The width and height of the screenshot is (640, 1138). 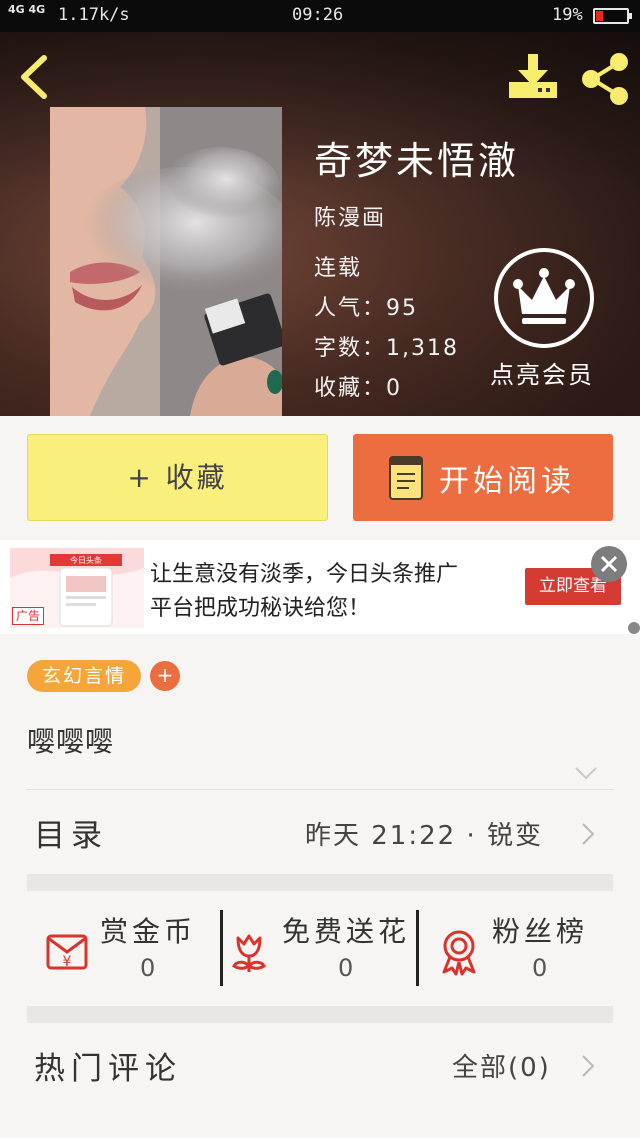 I want to click on favorites-label: 收藏：, so click(x=350, y=388).